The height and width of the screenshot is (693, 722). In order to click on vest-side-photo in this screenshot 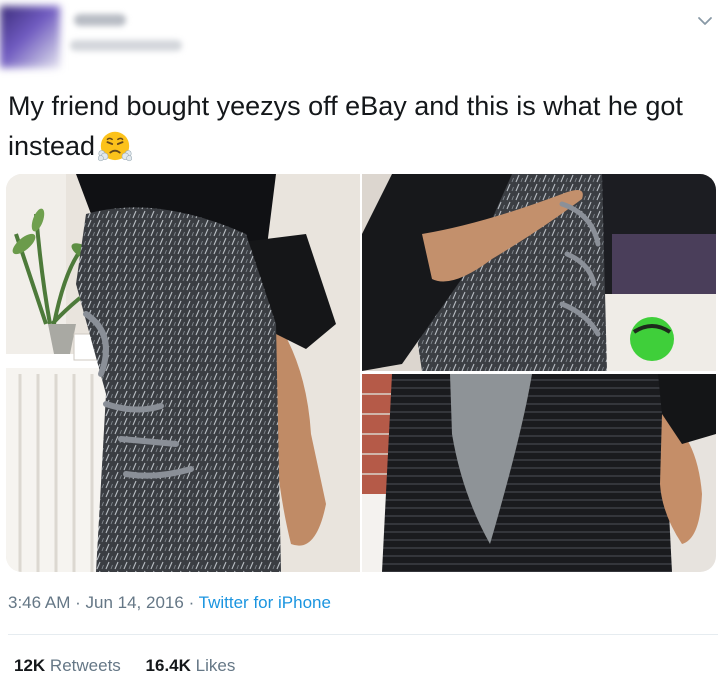, I will do `click(539, 272)`.